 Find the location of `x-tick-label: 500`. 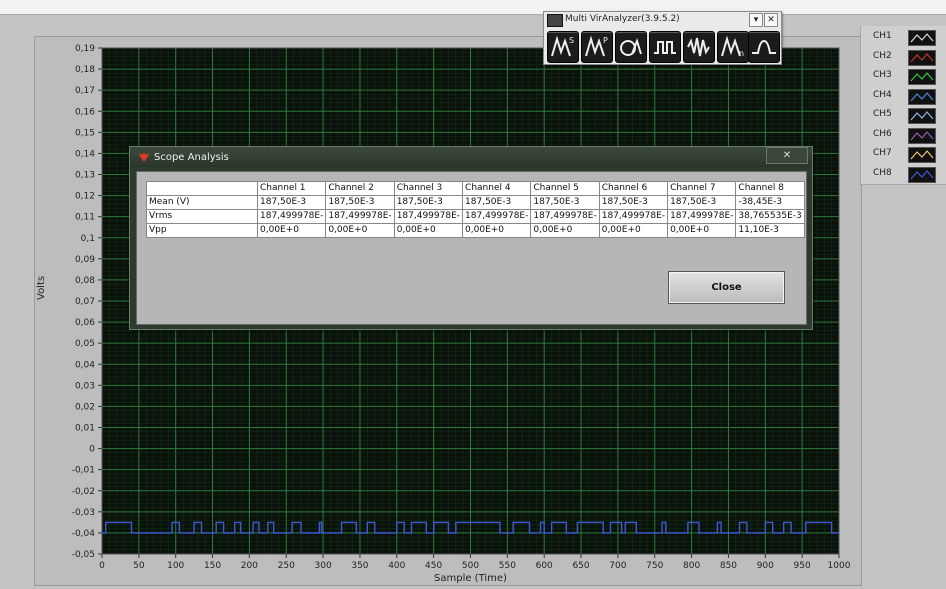

x-tick-label: 500 is located at coordinates (470, 566).